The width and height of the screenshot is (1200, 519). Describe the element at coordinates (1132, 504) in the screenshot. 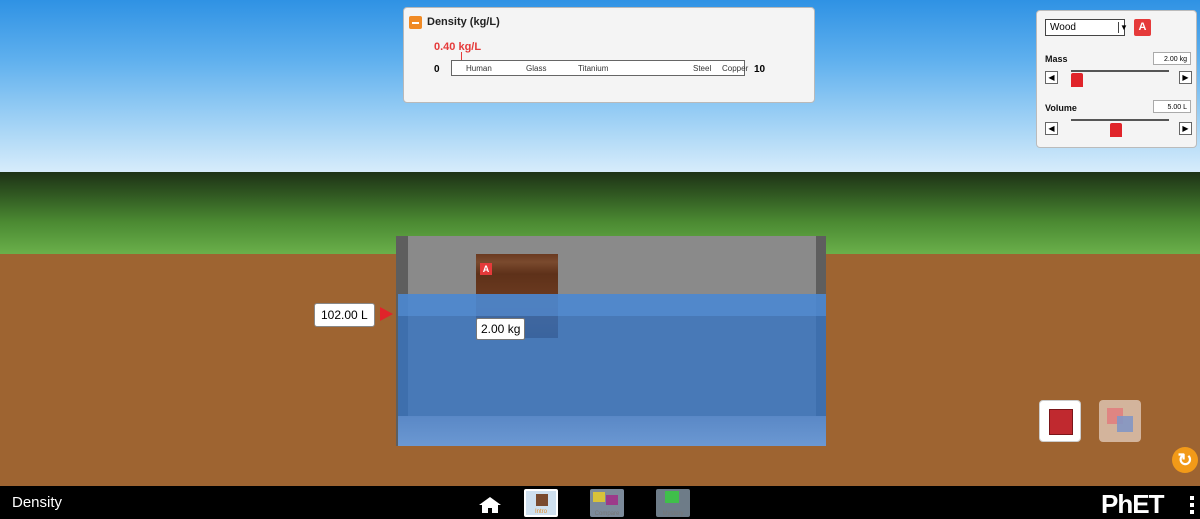

I see `phet-logo: PhET` at that location.